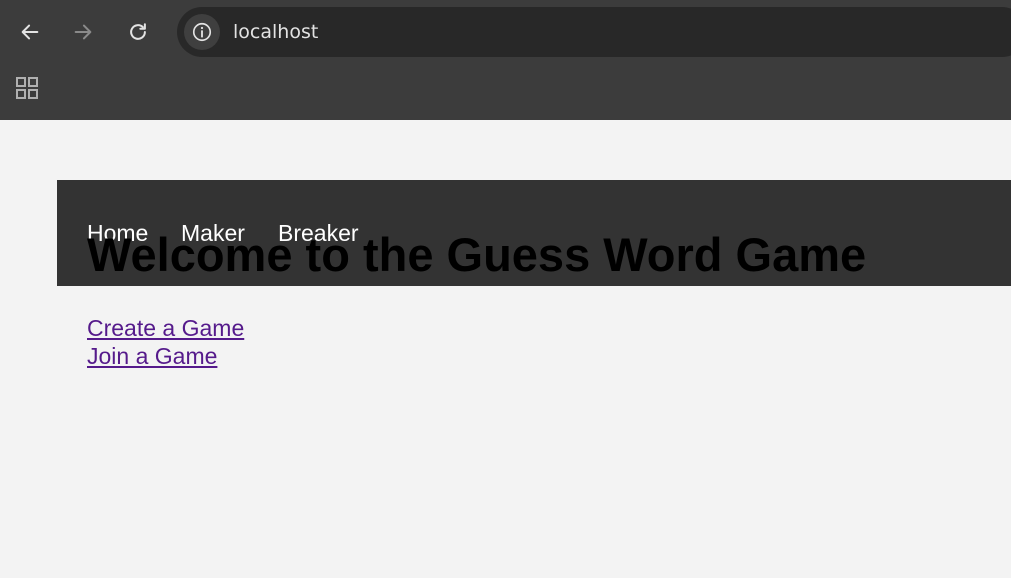  I want to click on reload-icon, so click(138, 31).